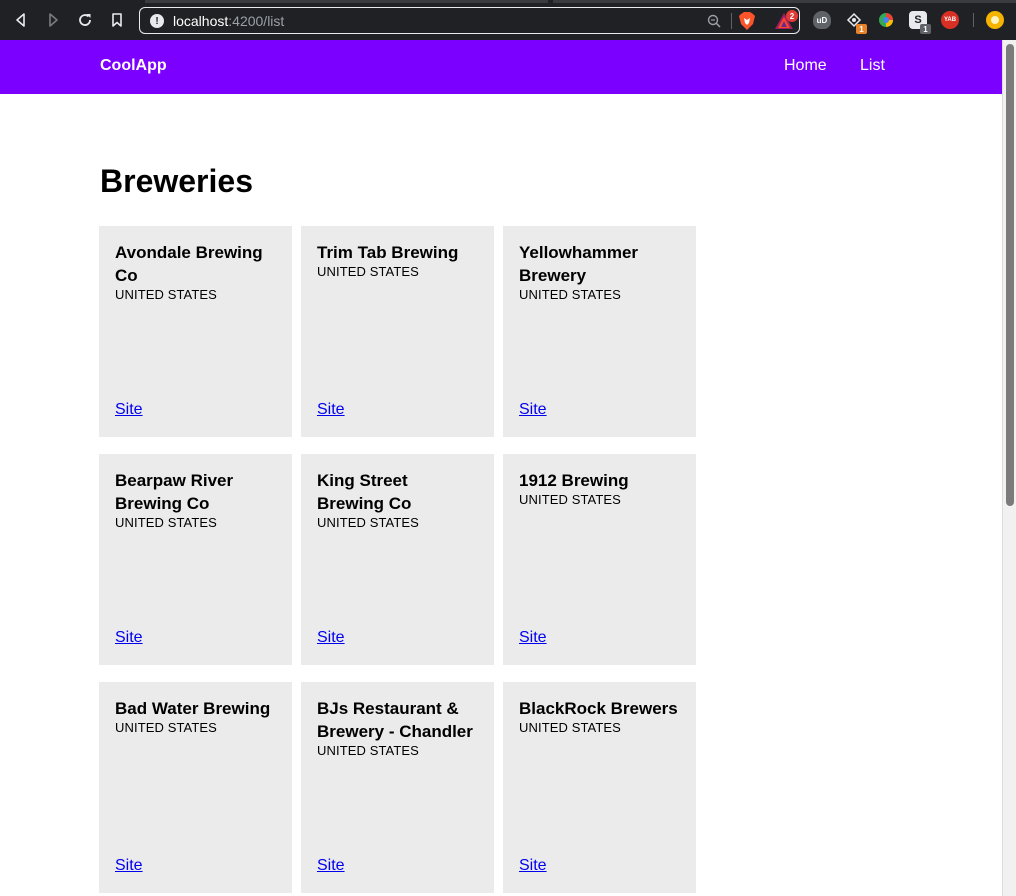 The image size is (1016, 896). What do you see at coordinates (598, 708) in the screenshot?
I see `brewery-name: BlackRock Brewers` at bounding box center [598, 708].